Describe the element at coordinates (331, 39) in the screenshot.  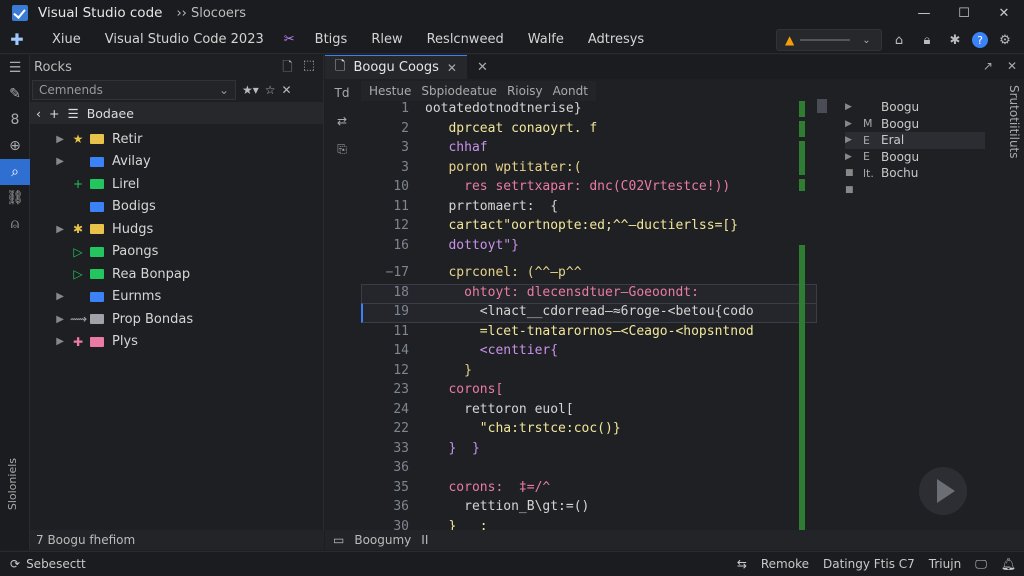
I see `menu-item-3: Btigs` at that location.